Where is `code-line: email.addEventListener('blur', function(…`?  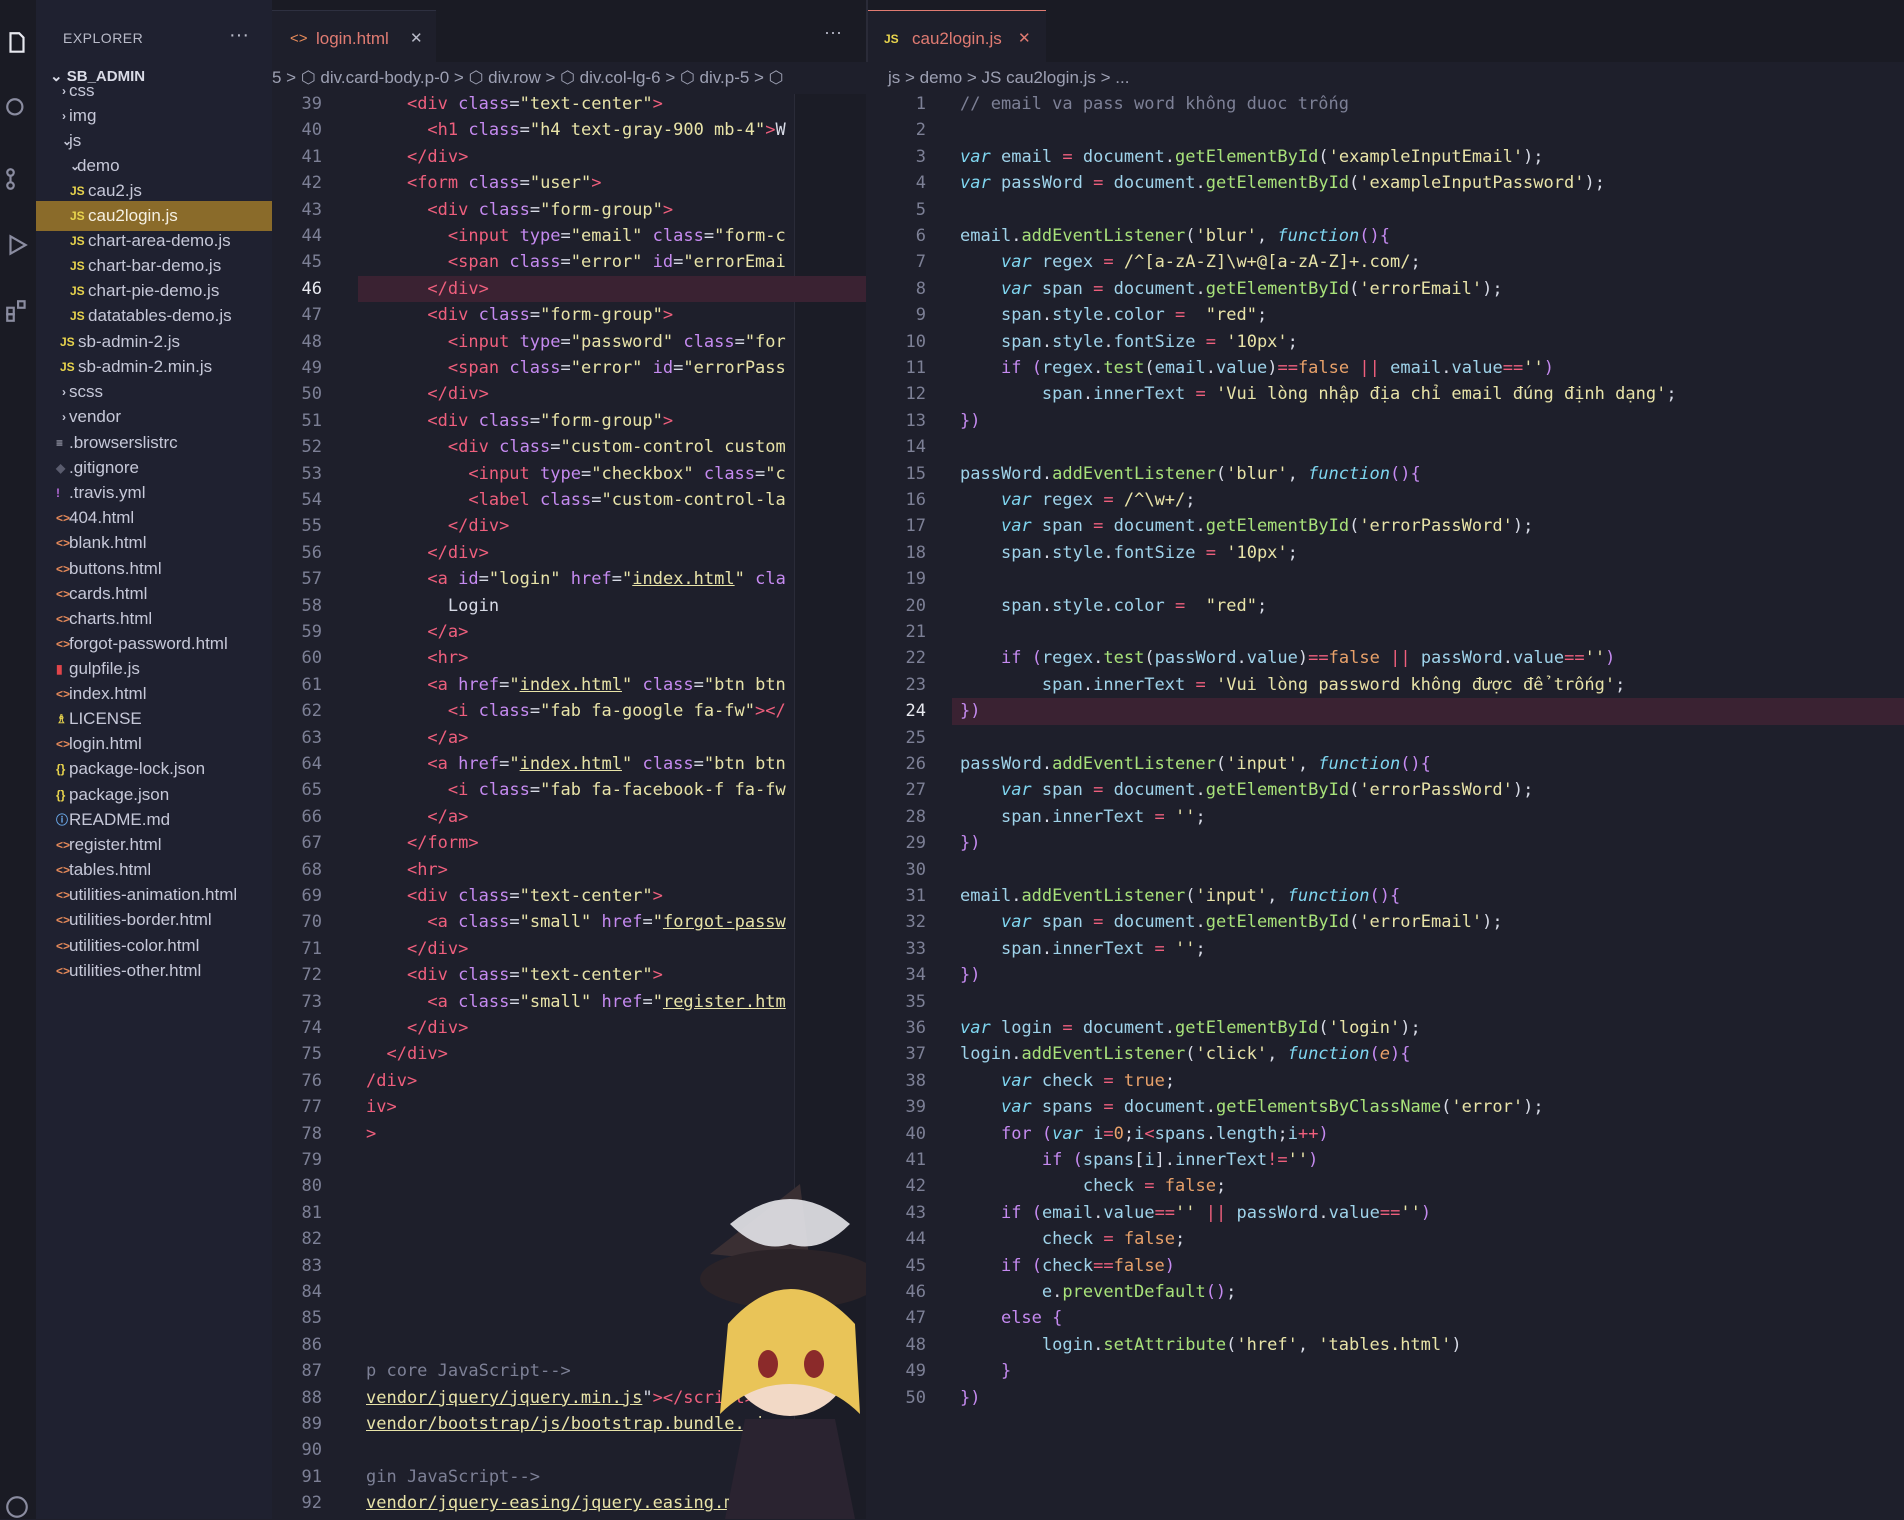
code-line: email.addEventListener('blur', function(… is located at coordinates (1175, 236).